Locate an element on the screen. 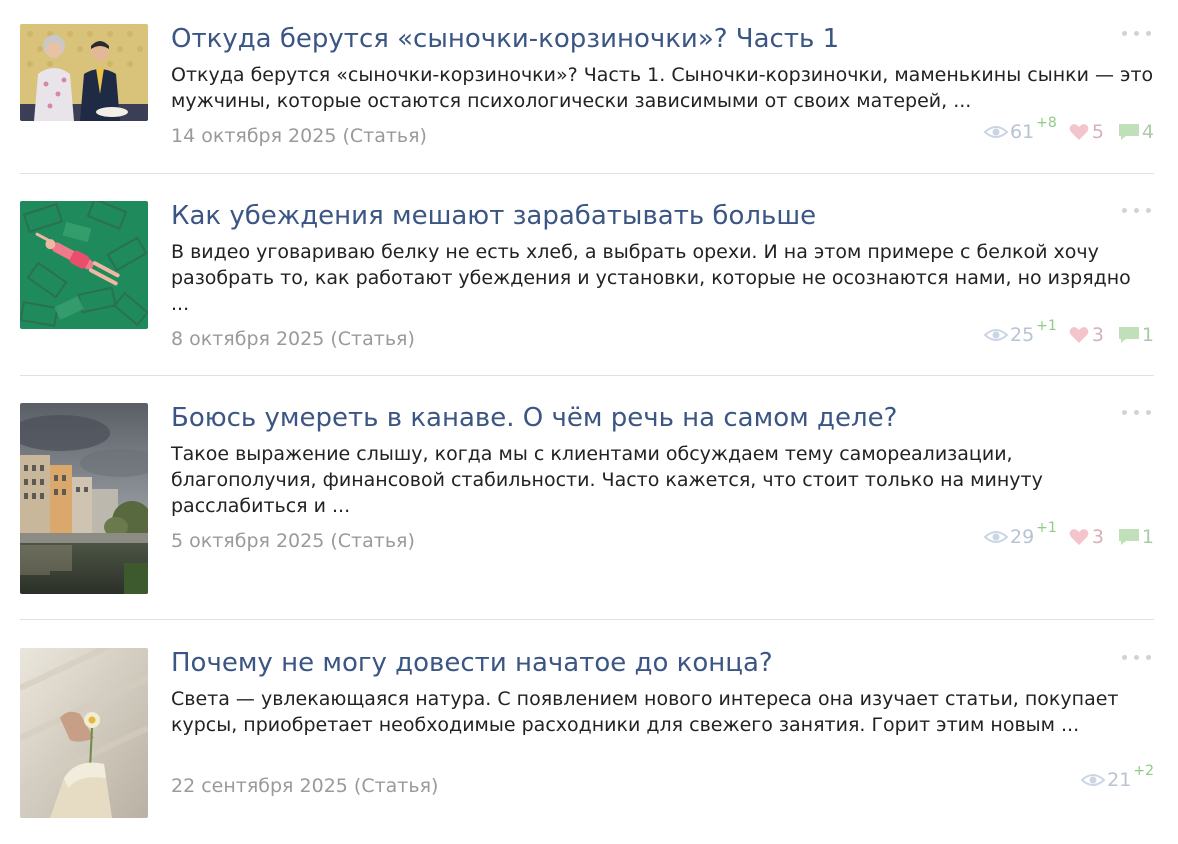 The width and height of the screenshot is (1178, 844). article-stats: 61 +8 5 4 is located at coordinates (1068, 129).